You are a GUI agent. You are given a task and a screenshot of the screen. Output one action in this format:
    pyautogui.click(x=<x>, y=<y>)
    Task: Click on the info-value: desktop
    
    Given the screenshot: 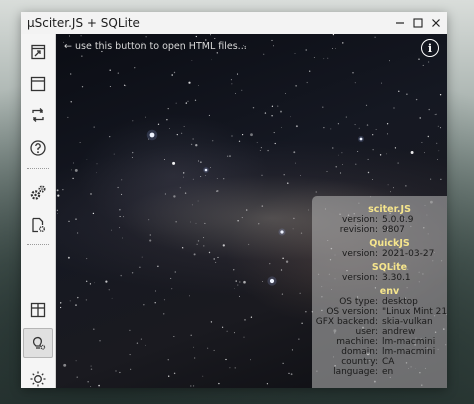 What is the action you would take?
    pyautogui.click(x=400, y=302)
    